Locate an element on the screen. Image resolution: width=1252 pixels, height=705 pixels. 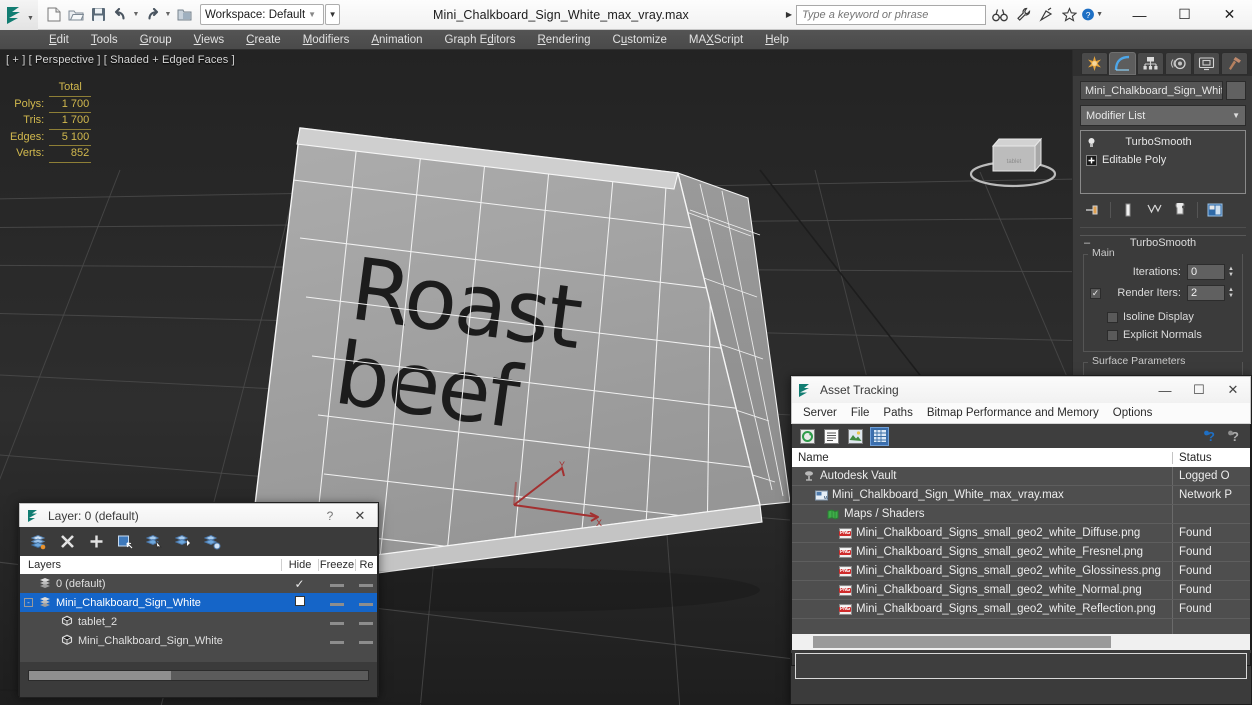
menu-tools: Tools is located at coordinates (104, 40).